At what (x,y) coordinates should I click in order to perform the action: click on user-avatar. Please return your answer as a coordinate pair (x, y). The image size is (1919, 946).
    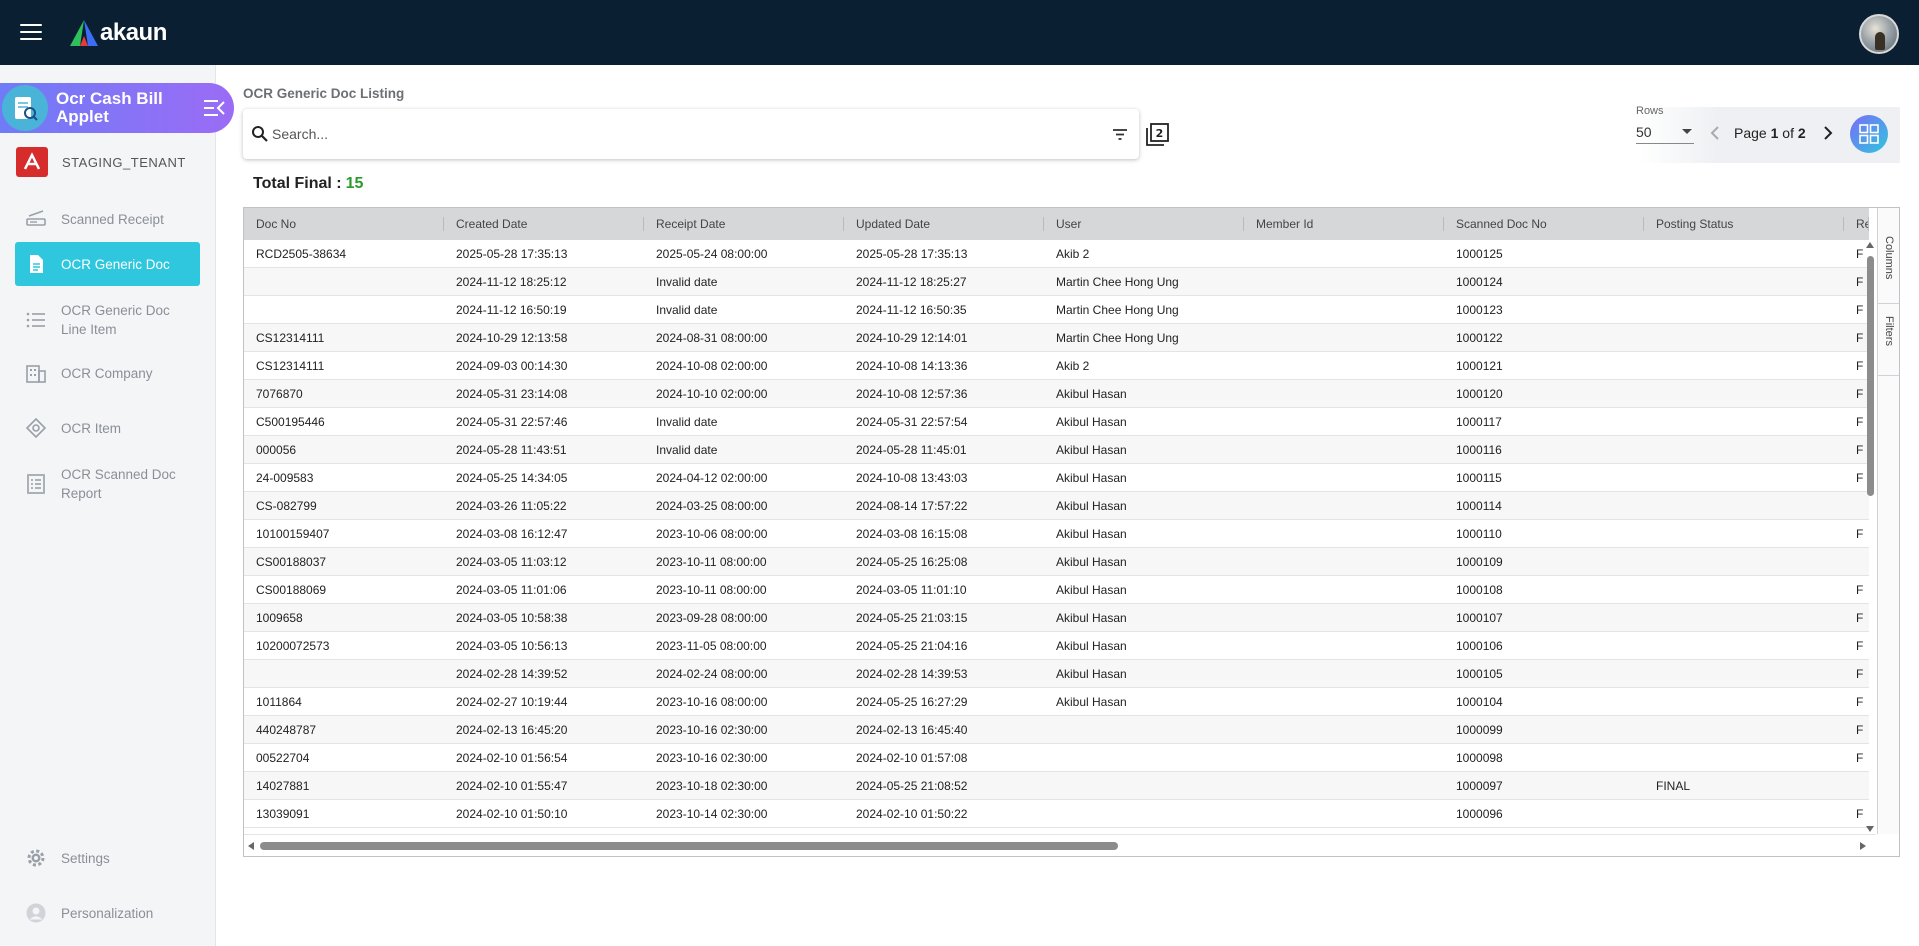
    Looking at the image, I should click on (1879, 34).